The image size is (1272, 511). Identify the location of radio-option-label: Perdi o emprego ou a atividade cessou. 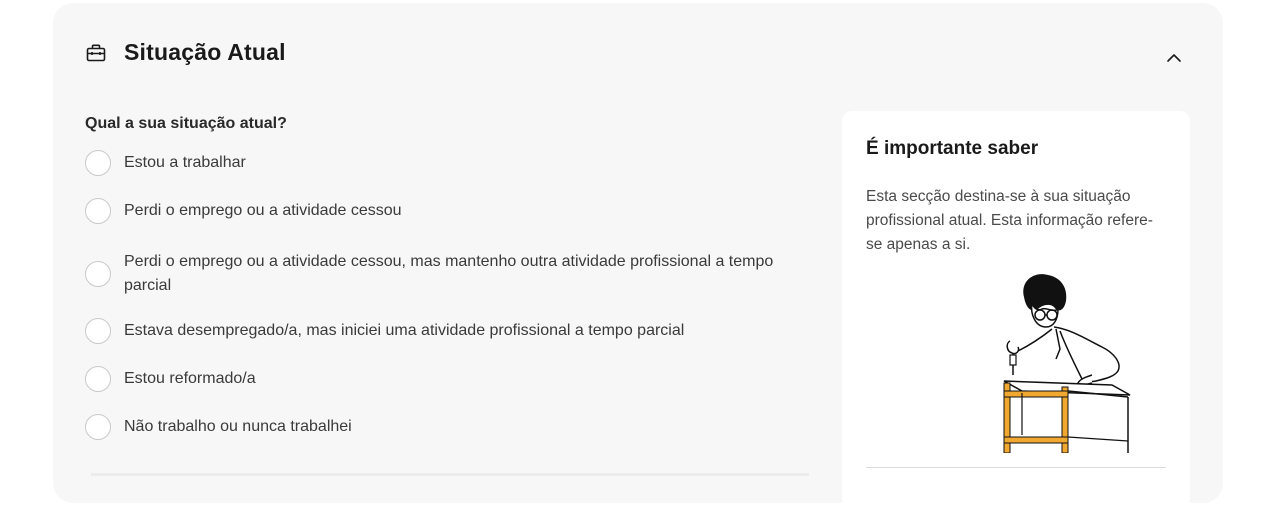
(263, 210).